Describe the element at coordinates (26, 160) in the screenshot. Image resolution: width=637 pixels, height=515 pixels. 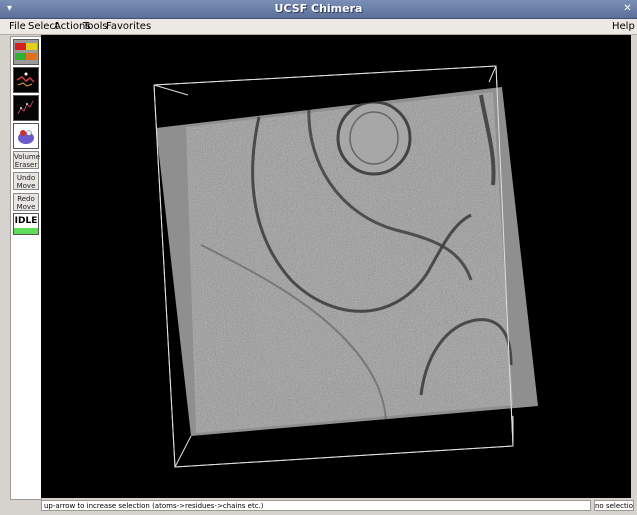
I see `volume-eraser-button: Volume Eraser` at that location.